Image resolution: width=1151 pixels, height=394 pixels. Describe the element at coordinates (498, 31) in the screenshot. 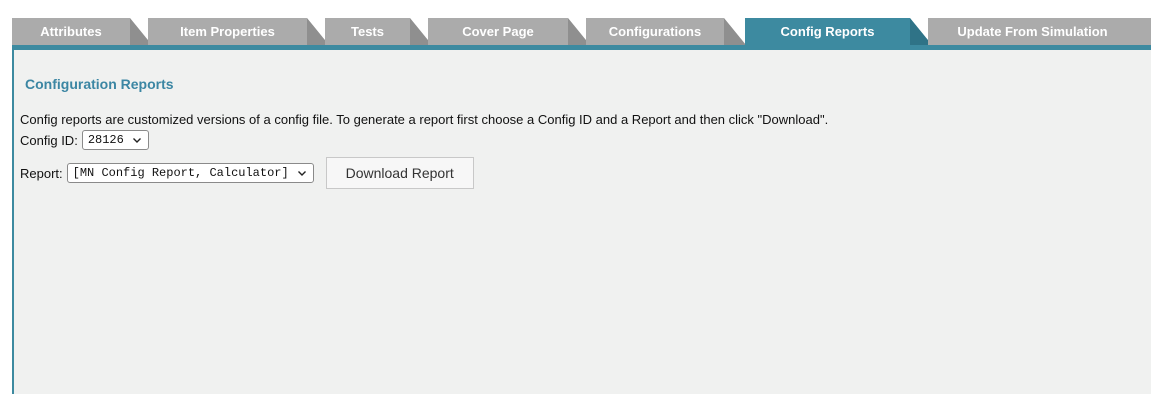

I see `tab-label: Cover Page` at that location.